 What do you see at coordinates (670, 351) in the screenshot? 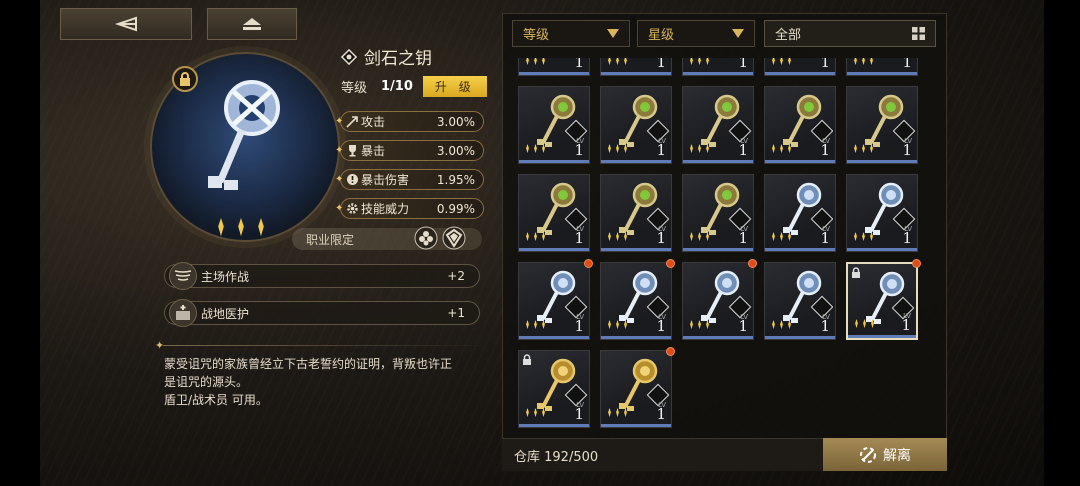
I see `new-item-dot` at bounding box center [670, 351].